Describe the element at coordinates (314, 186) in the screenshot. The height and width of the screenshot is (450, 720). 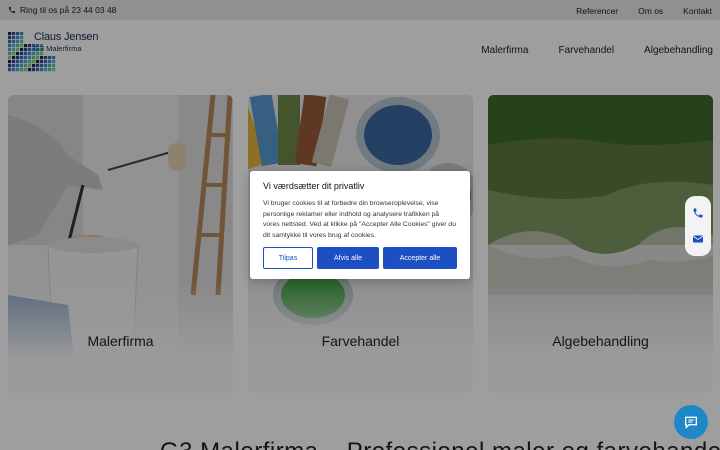
I see `cookie-title: Vi værdsætter dit privatliv` at that location.